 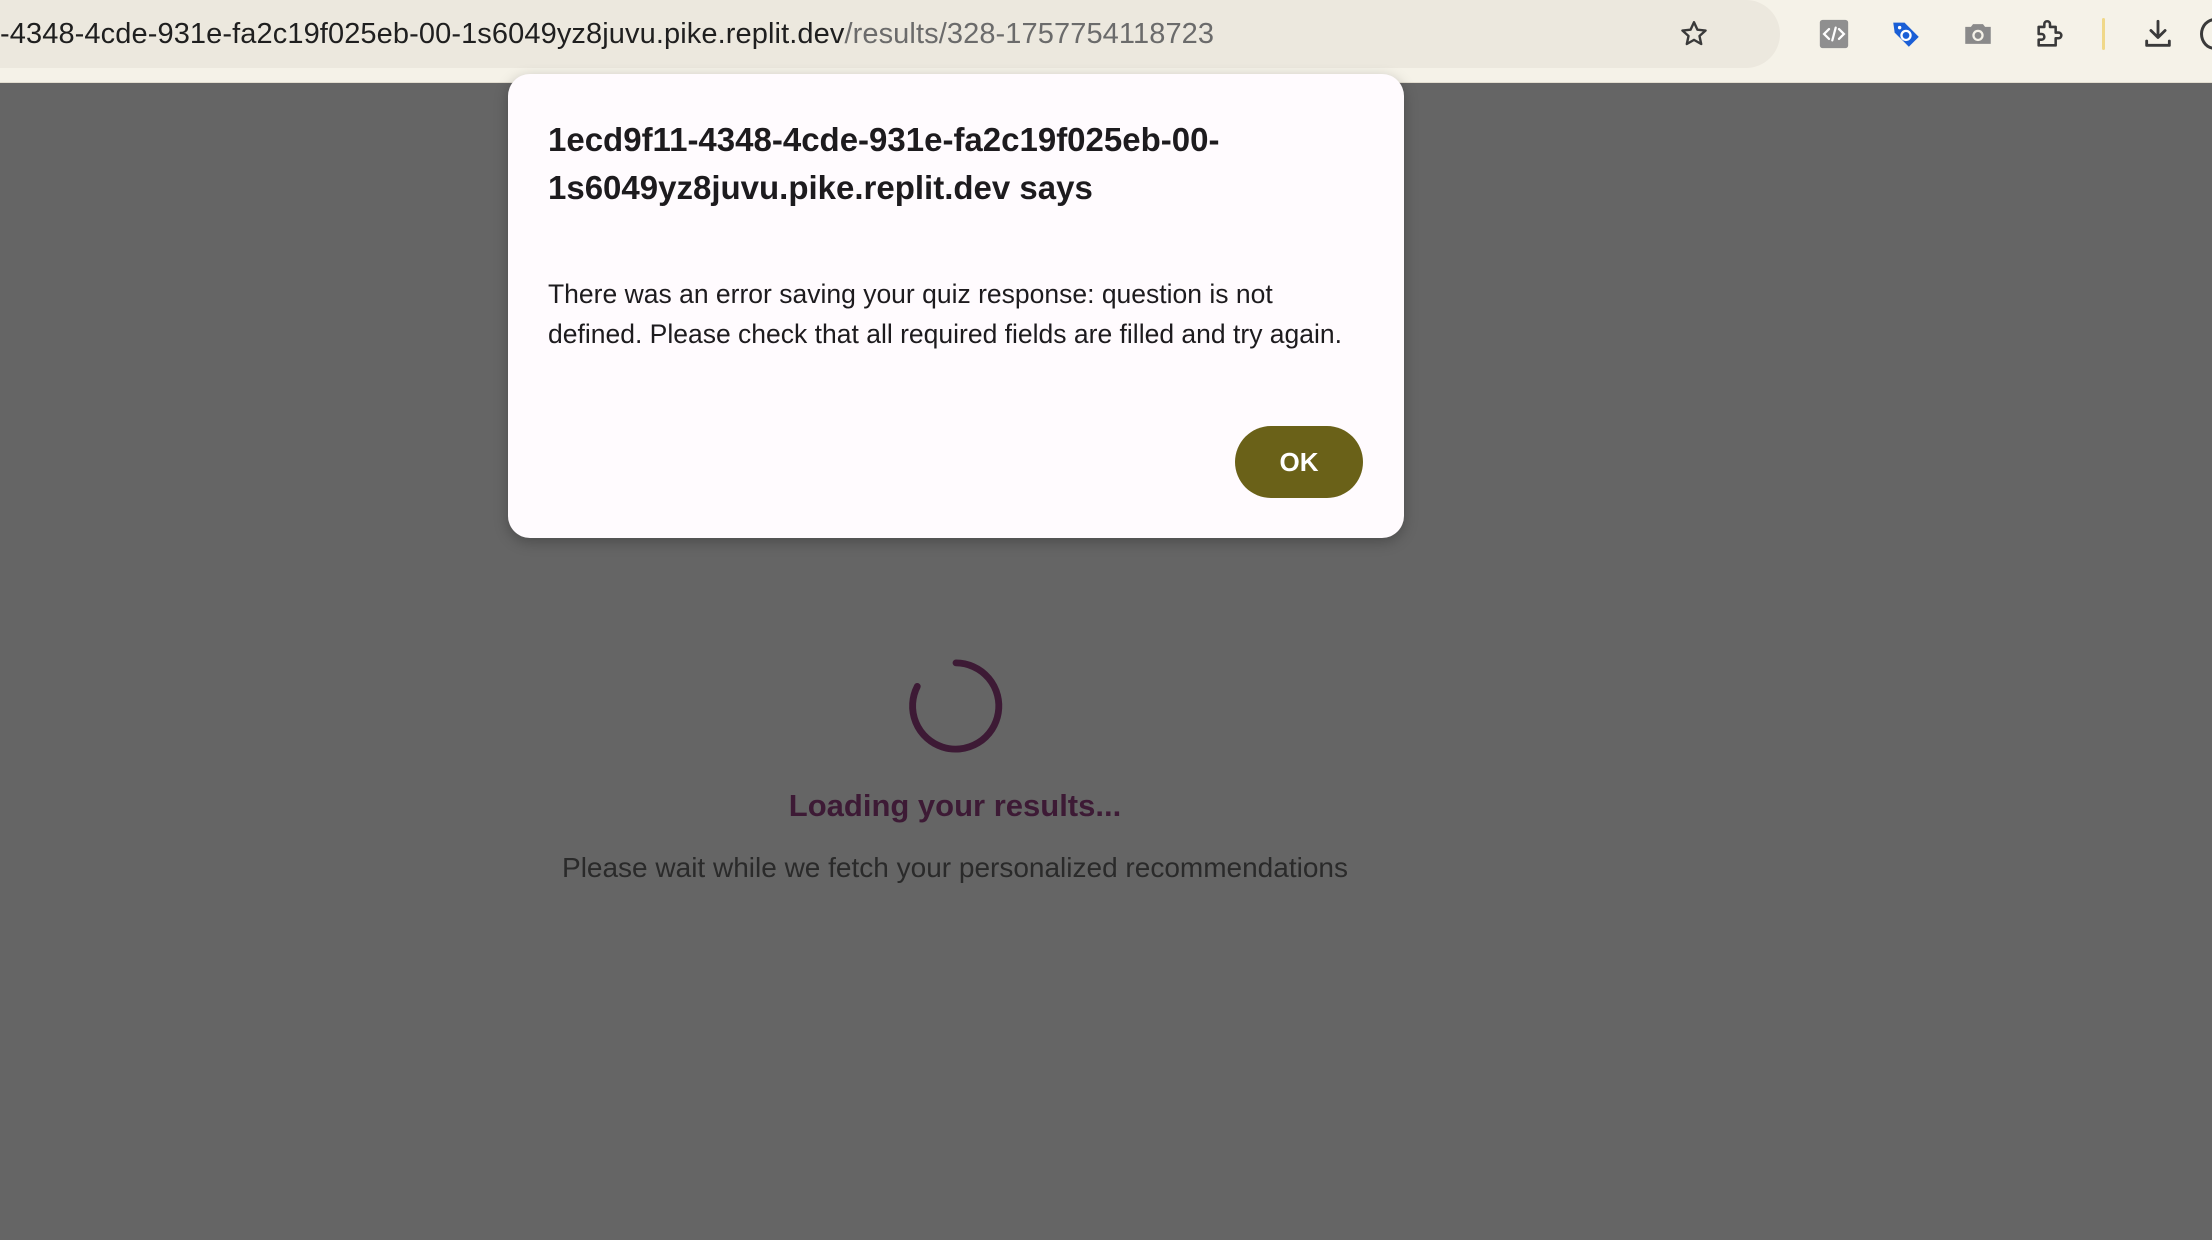 What do you see at coordinates (2050, 34) in the screenshot?
I see `extensions-puzzle-icon` at bounding box center [2050, 34].